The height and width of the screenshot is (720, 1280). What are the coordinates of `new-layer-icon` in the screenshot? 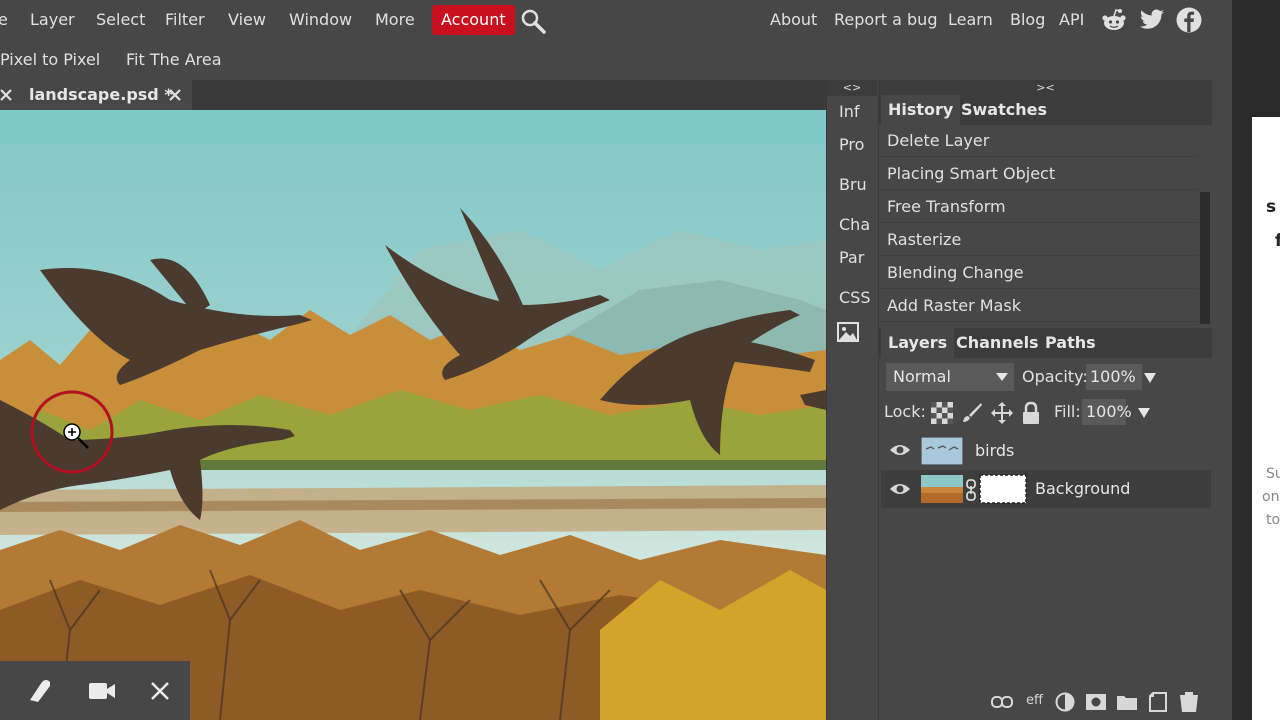 It's located at (1158, 702).